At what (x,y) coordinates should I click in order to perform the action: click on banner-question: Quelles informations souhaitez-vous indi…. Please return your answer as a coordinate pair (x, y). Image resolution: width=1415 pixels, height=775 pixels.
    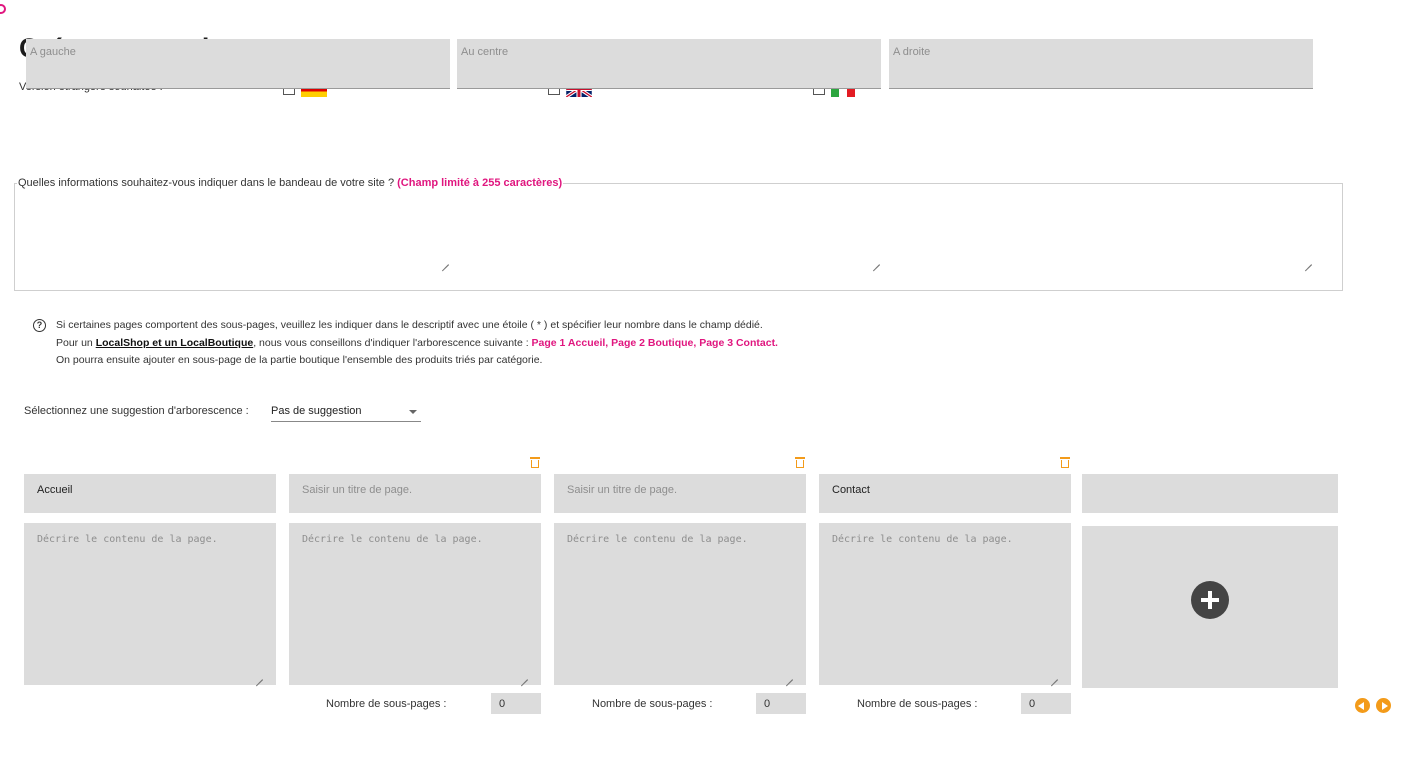
    Looking at the image, I should click on (206, 183).